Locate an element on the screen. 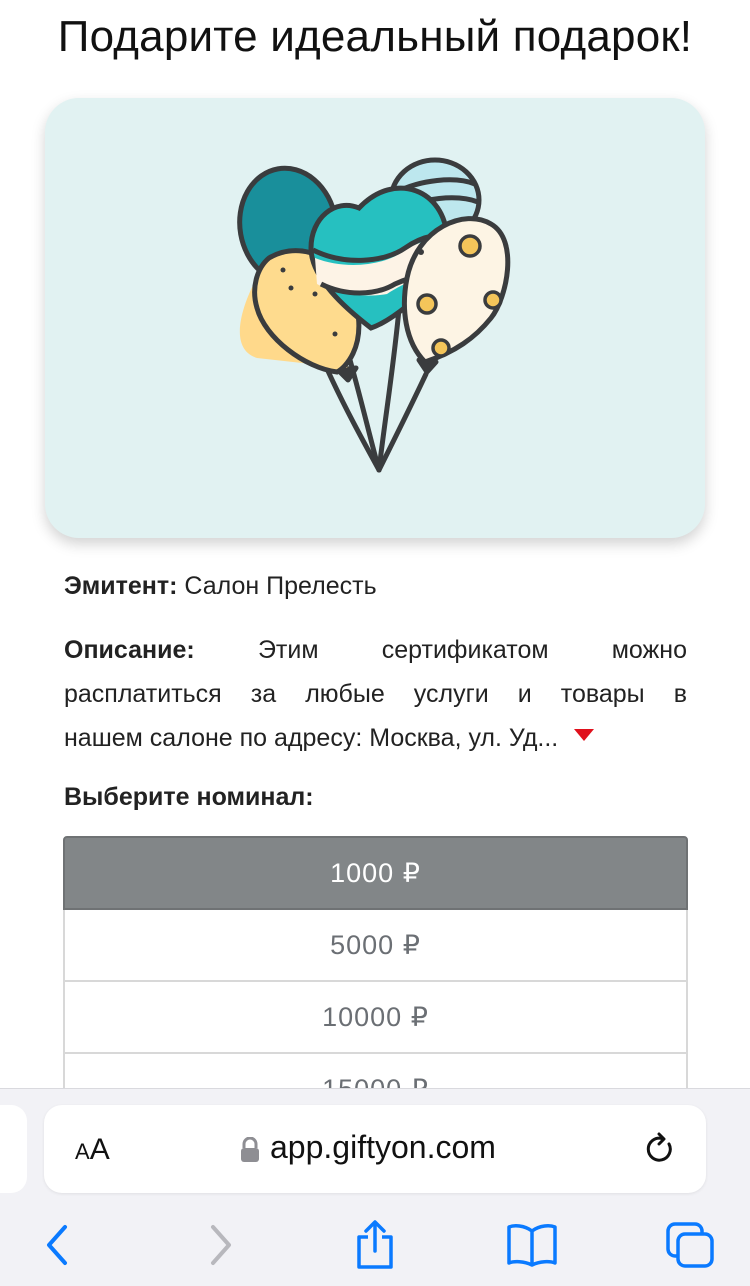 Image resolution: width=750 pixels, height=1286 pixels. tabs-button is located at coordinates (690, 1245).